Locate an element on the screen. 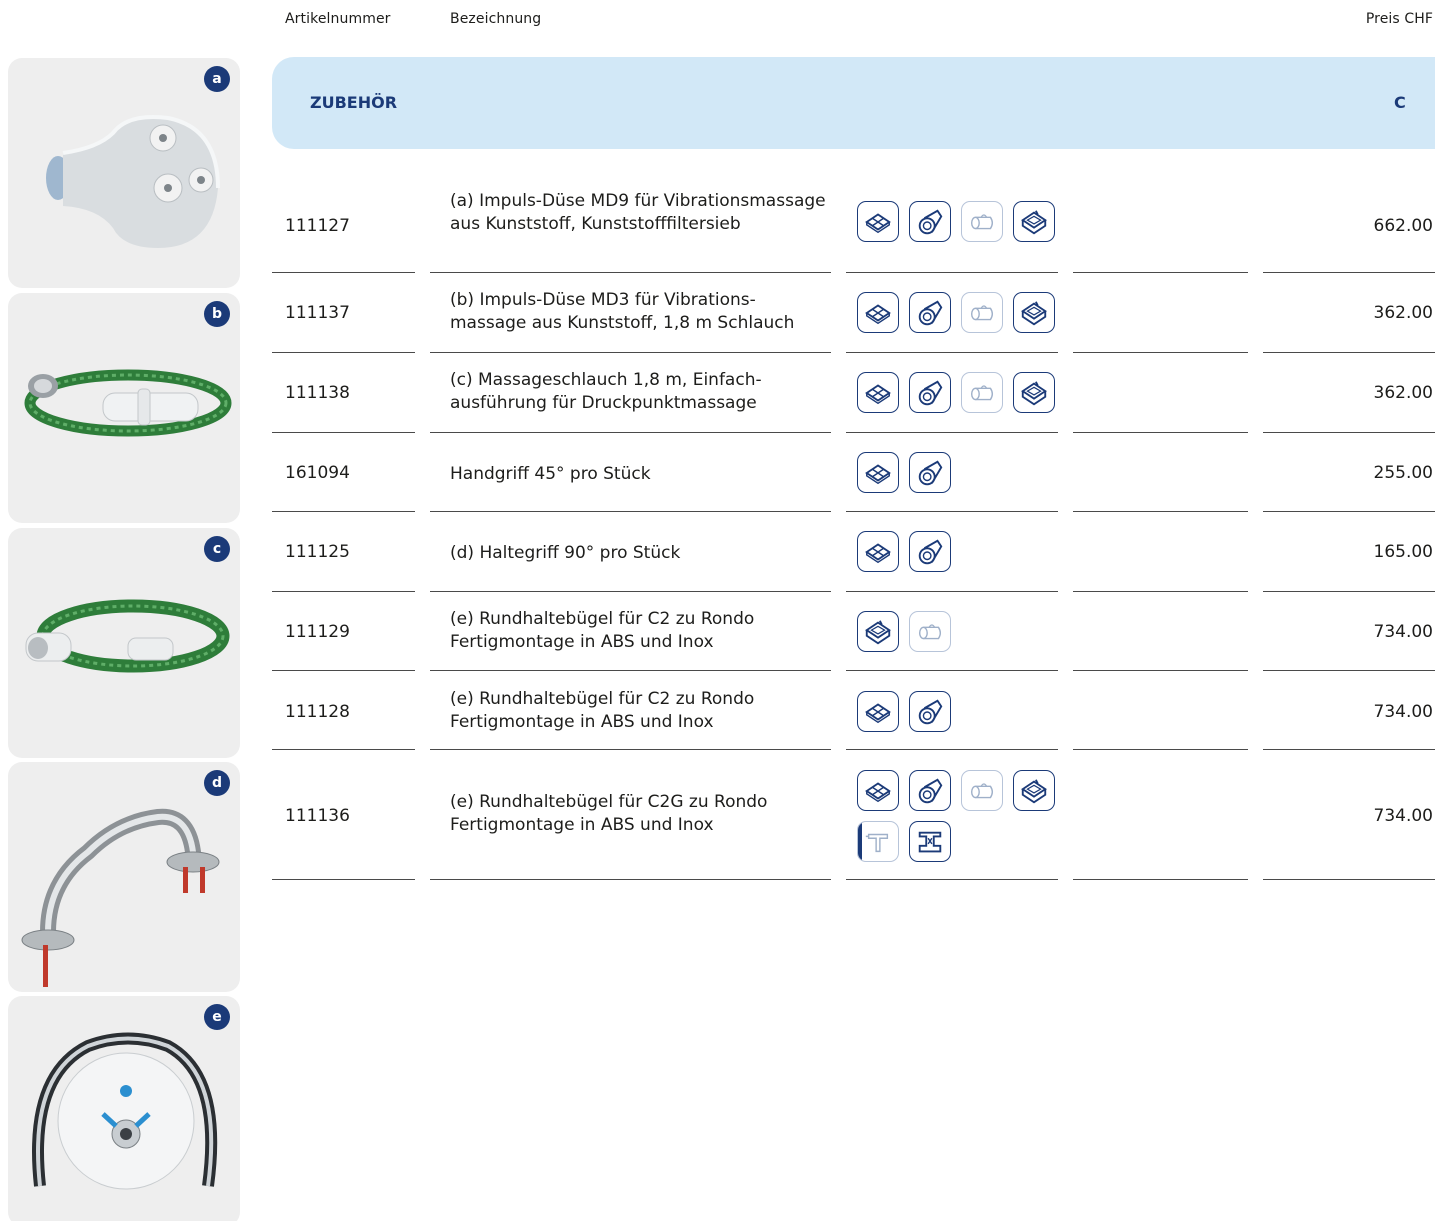  massage-hose-nozzle-image is located at coordinates (128, 403).